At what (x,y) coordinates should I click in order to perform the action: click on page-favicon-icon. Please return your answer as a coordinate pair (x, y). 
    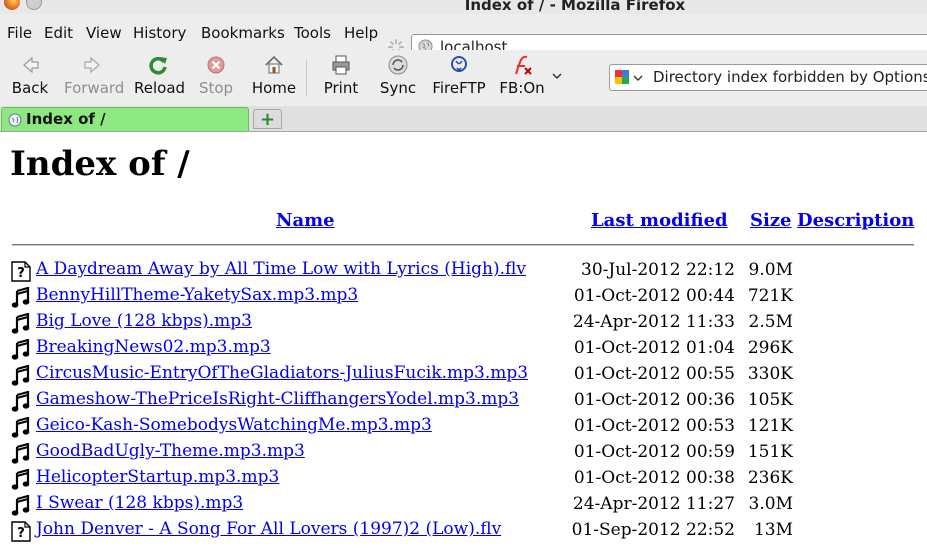
    Looking at the image, I should click on (15, 120).